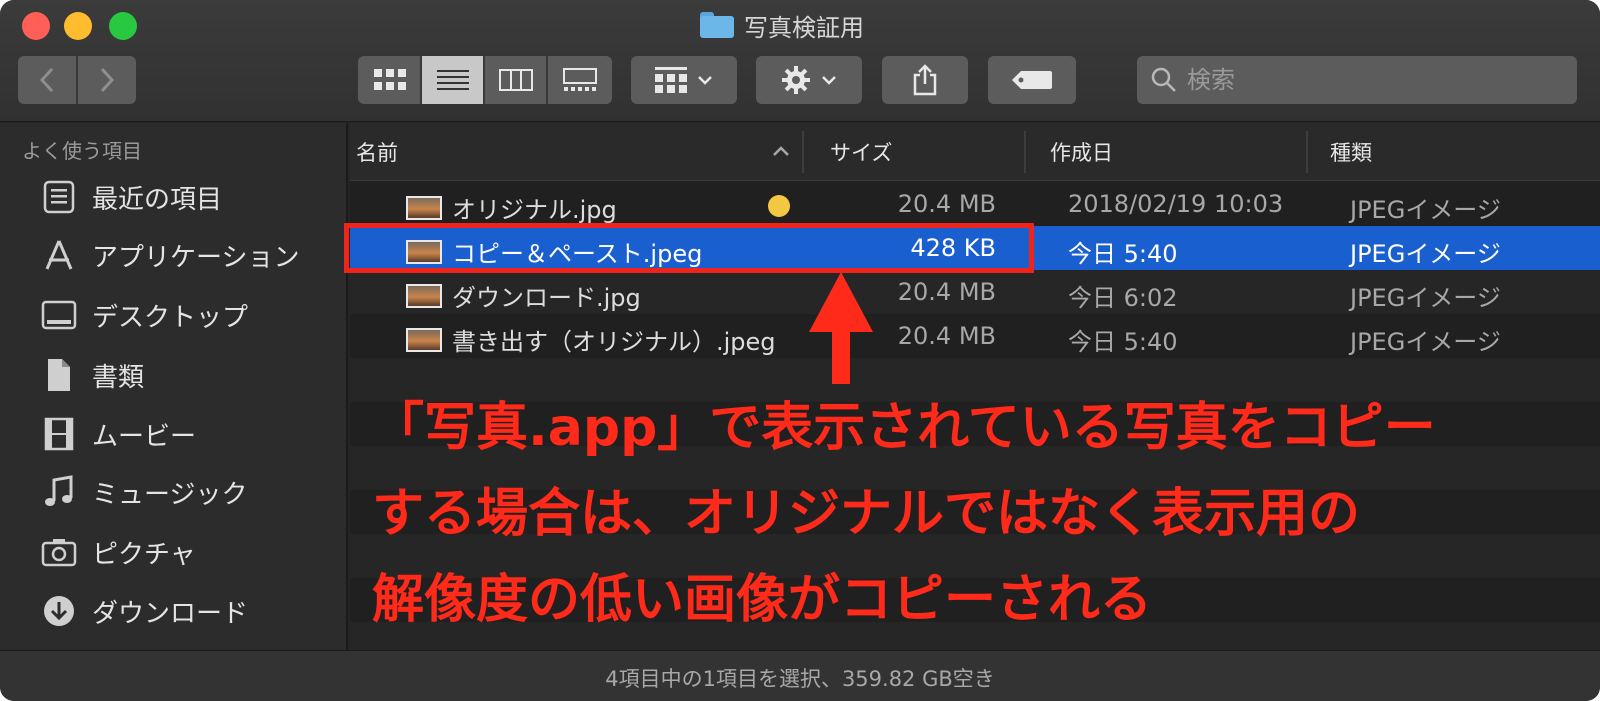 This screenshot has width=1600, height=701. I want to click on annotation-line-2: する場合は、オリジナルではなく表示用の, so click(866, 514).